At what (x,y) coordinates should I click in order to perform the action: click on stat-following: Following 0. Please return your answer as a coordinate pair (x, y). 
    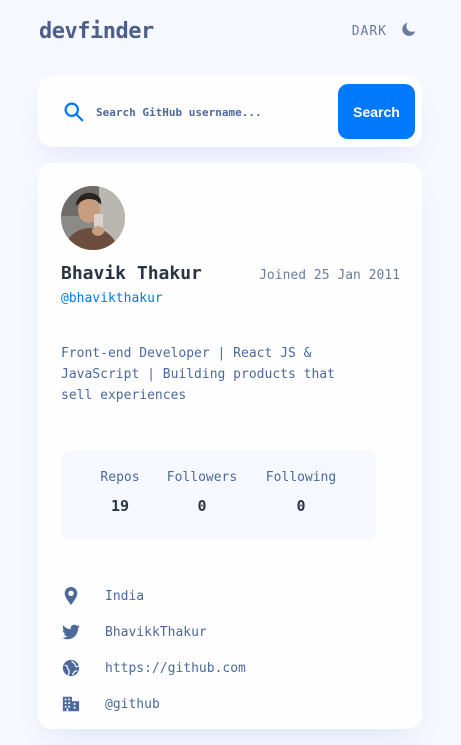
    Looking at the image, I should click on (301, 492).